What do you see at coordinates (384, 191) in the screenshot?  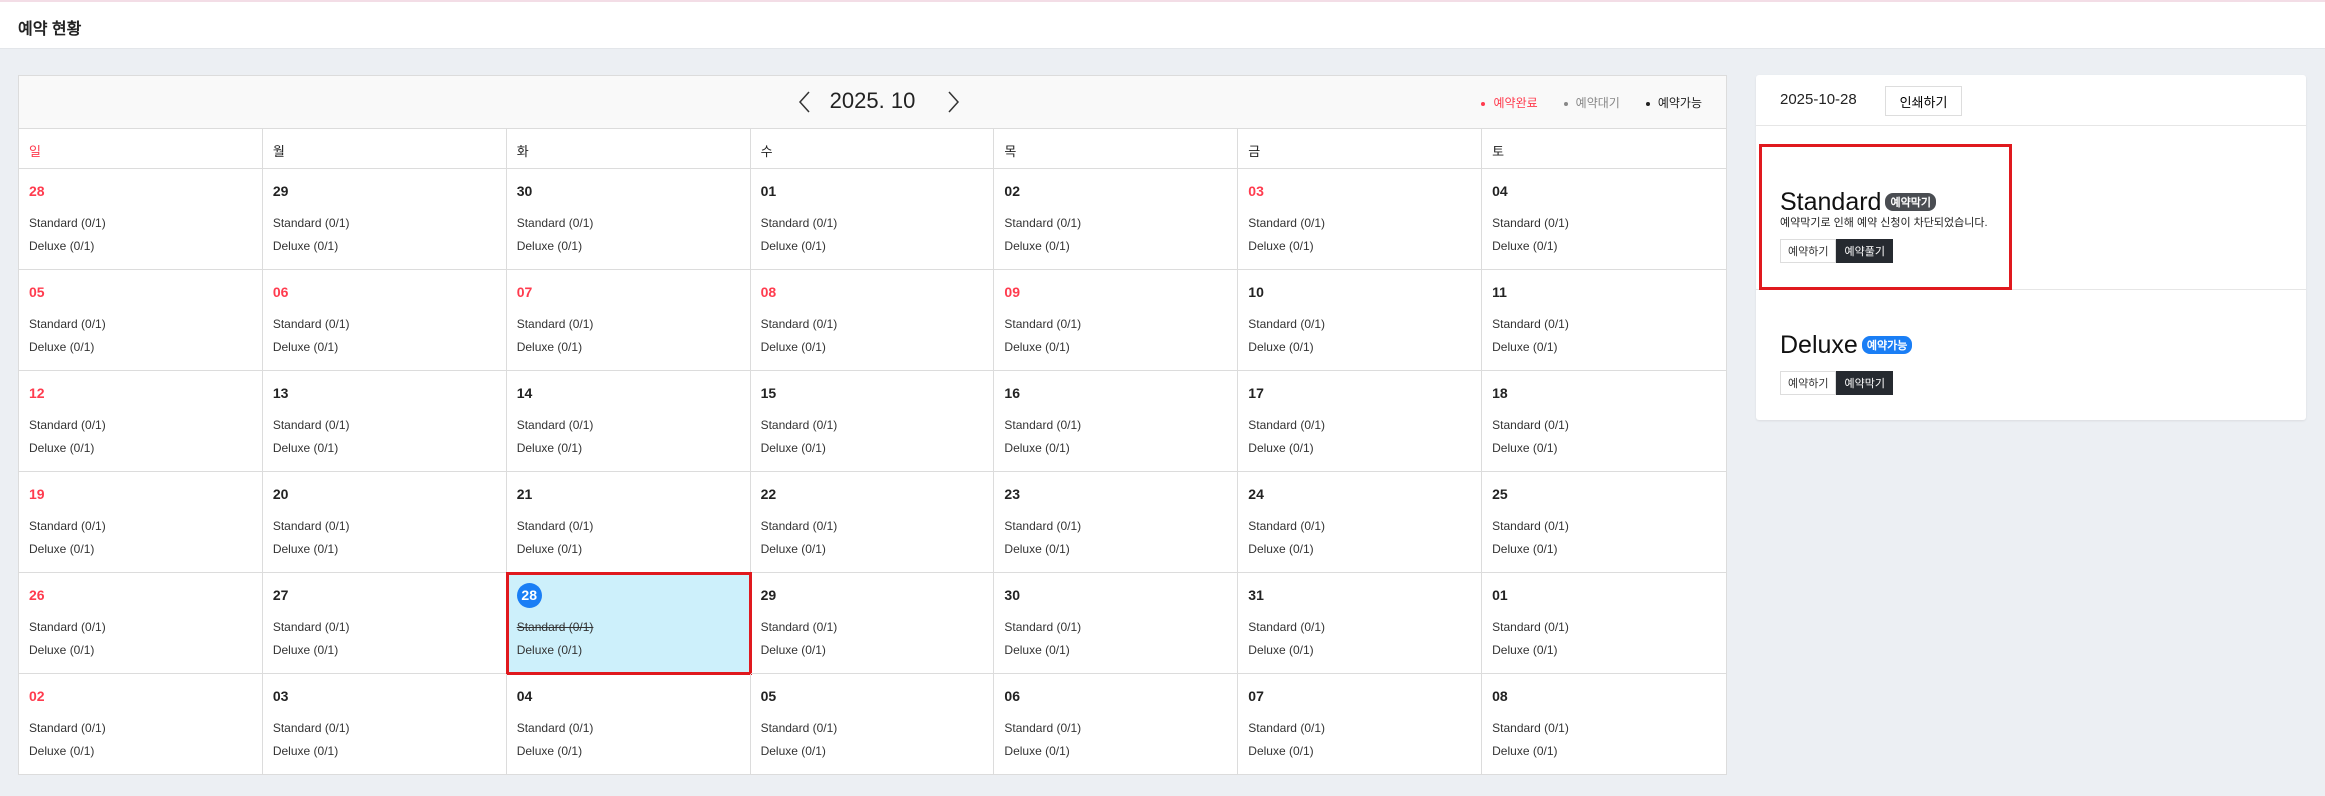 I see `day-number: 29` at bounding box center [384, 191].